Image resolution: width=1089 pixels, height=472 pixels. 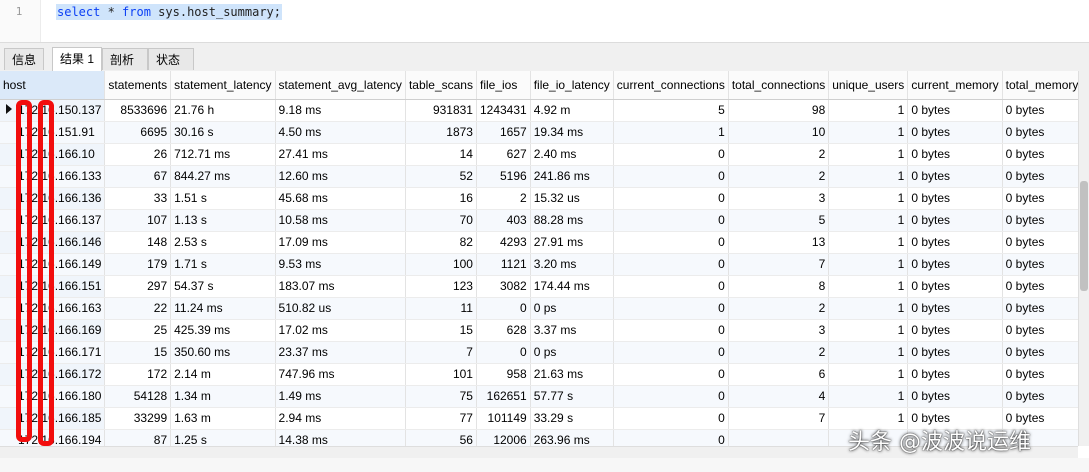 I want to click on cell-file-ios: 627, so click(x=503, y=154).